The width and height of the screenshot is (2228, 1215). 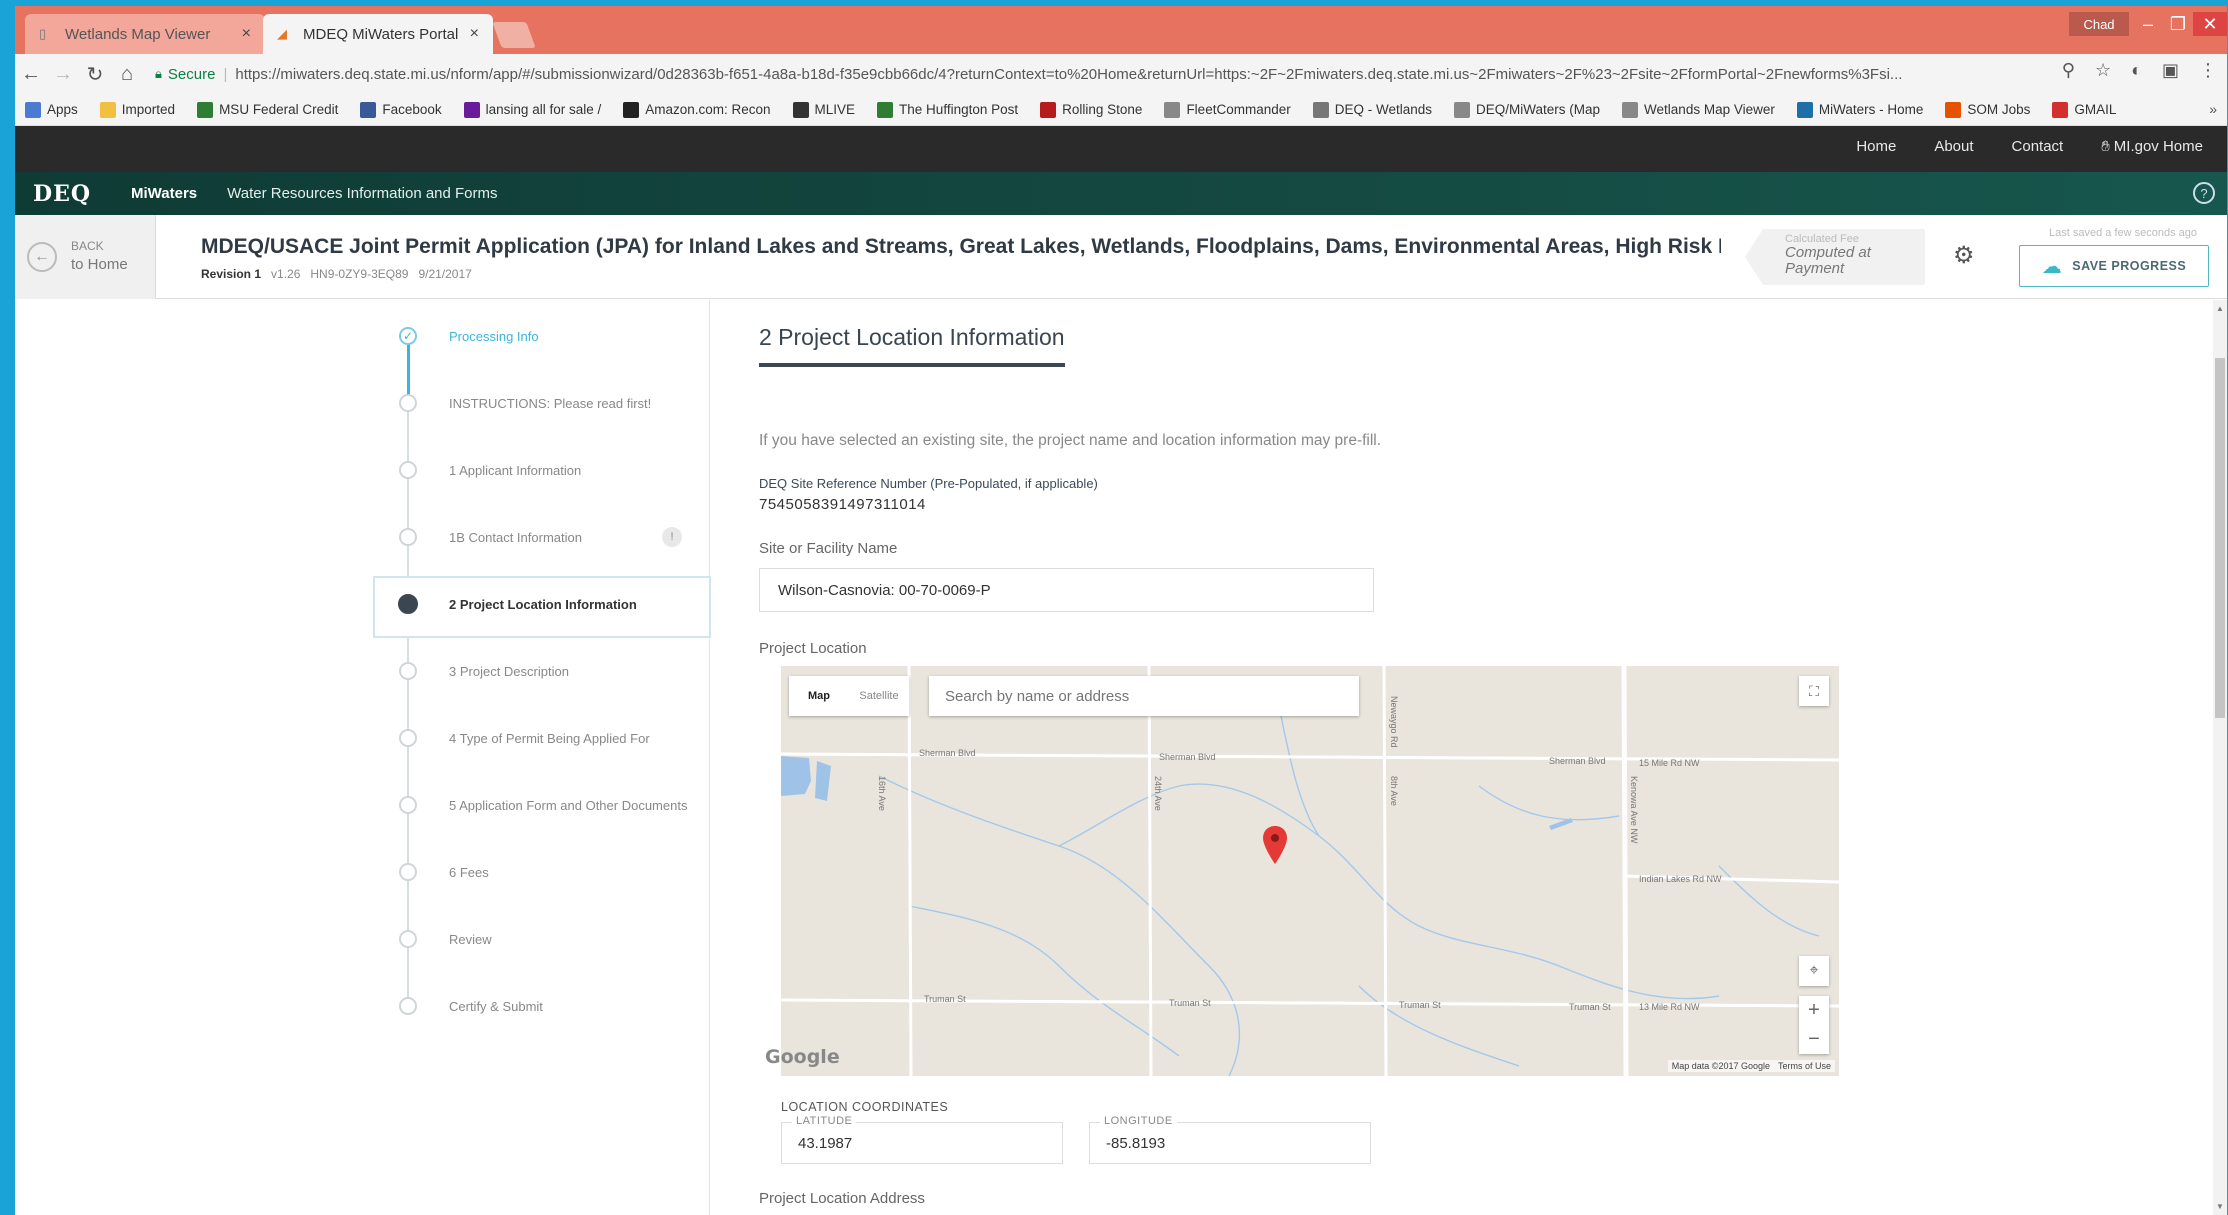 I want to click on map-type-map-button: Map, so click(x=819, y=696).